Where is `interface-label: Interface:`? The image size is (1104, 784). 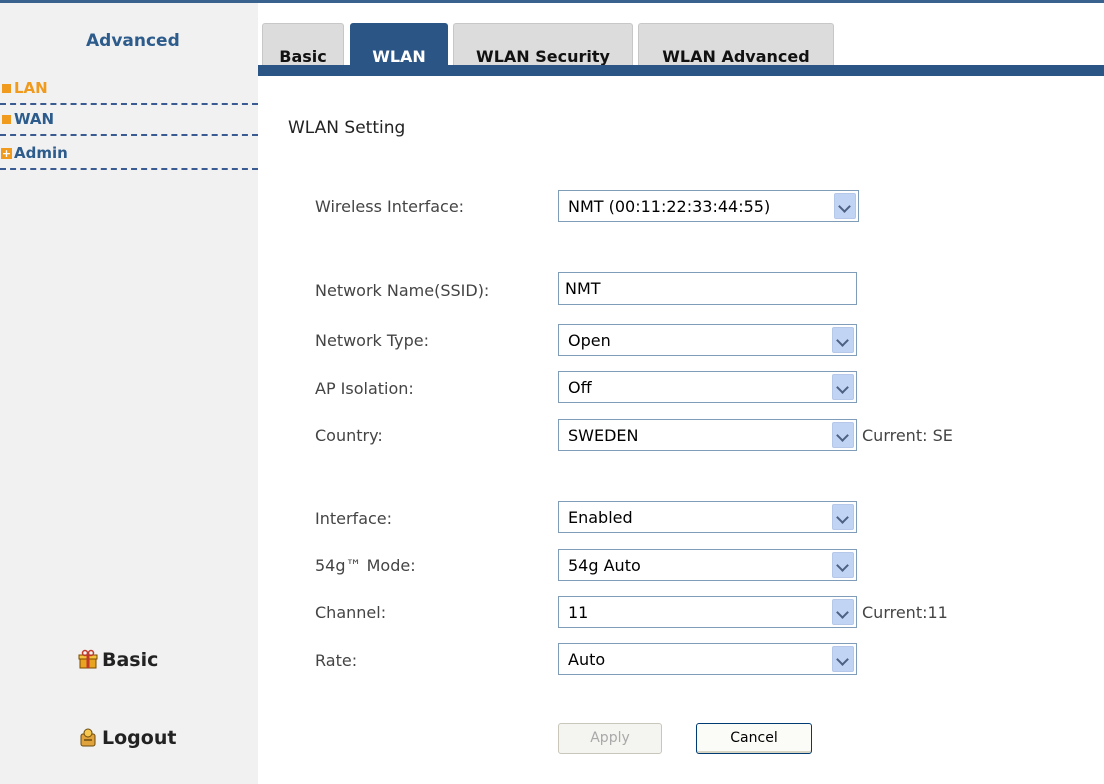 interface-label: Interface: is located at coordinates (354, 518).